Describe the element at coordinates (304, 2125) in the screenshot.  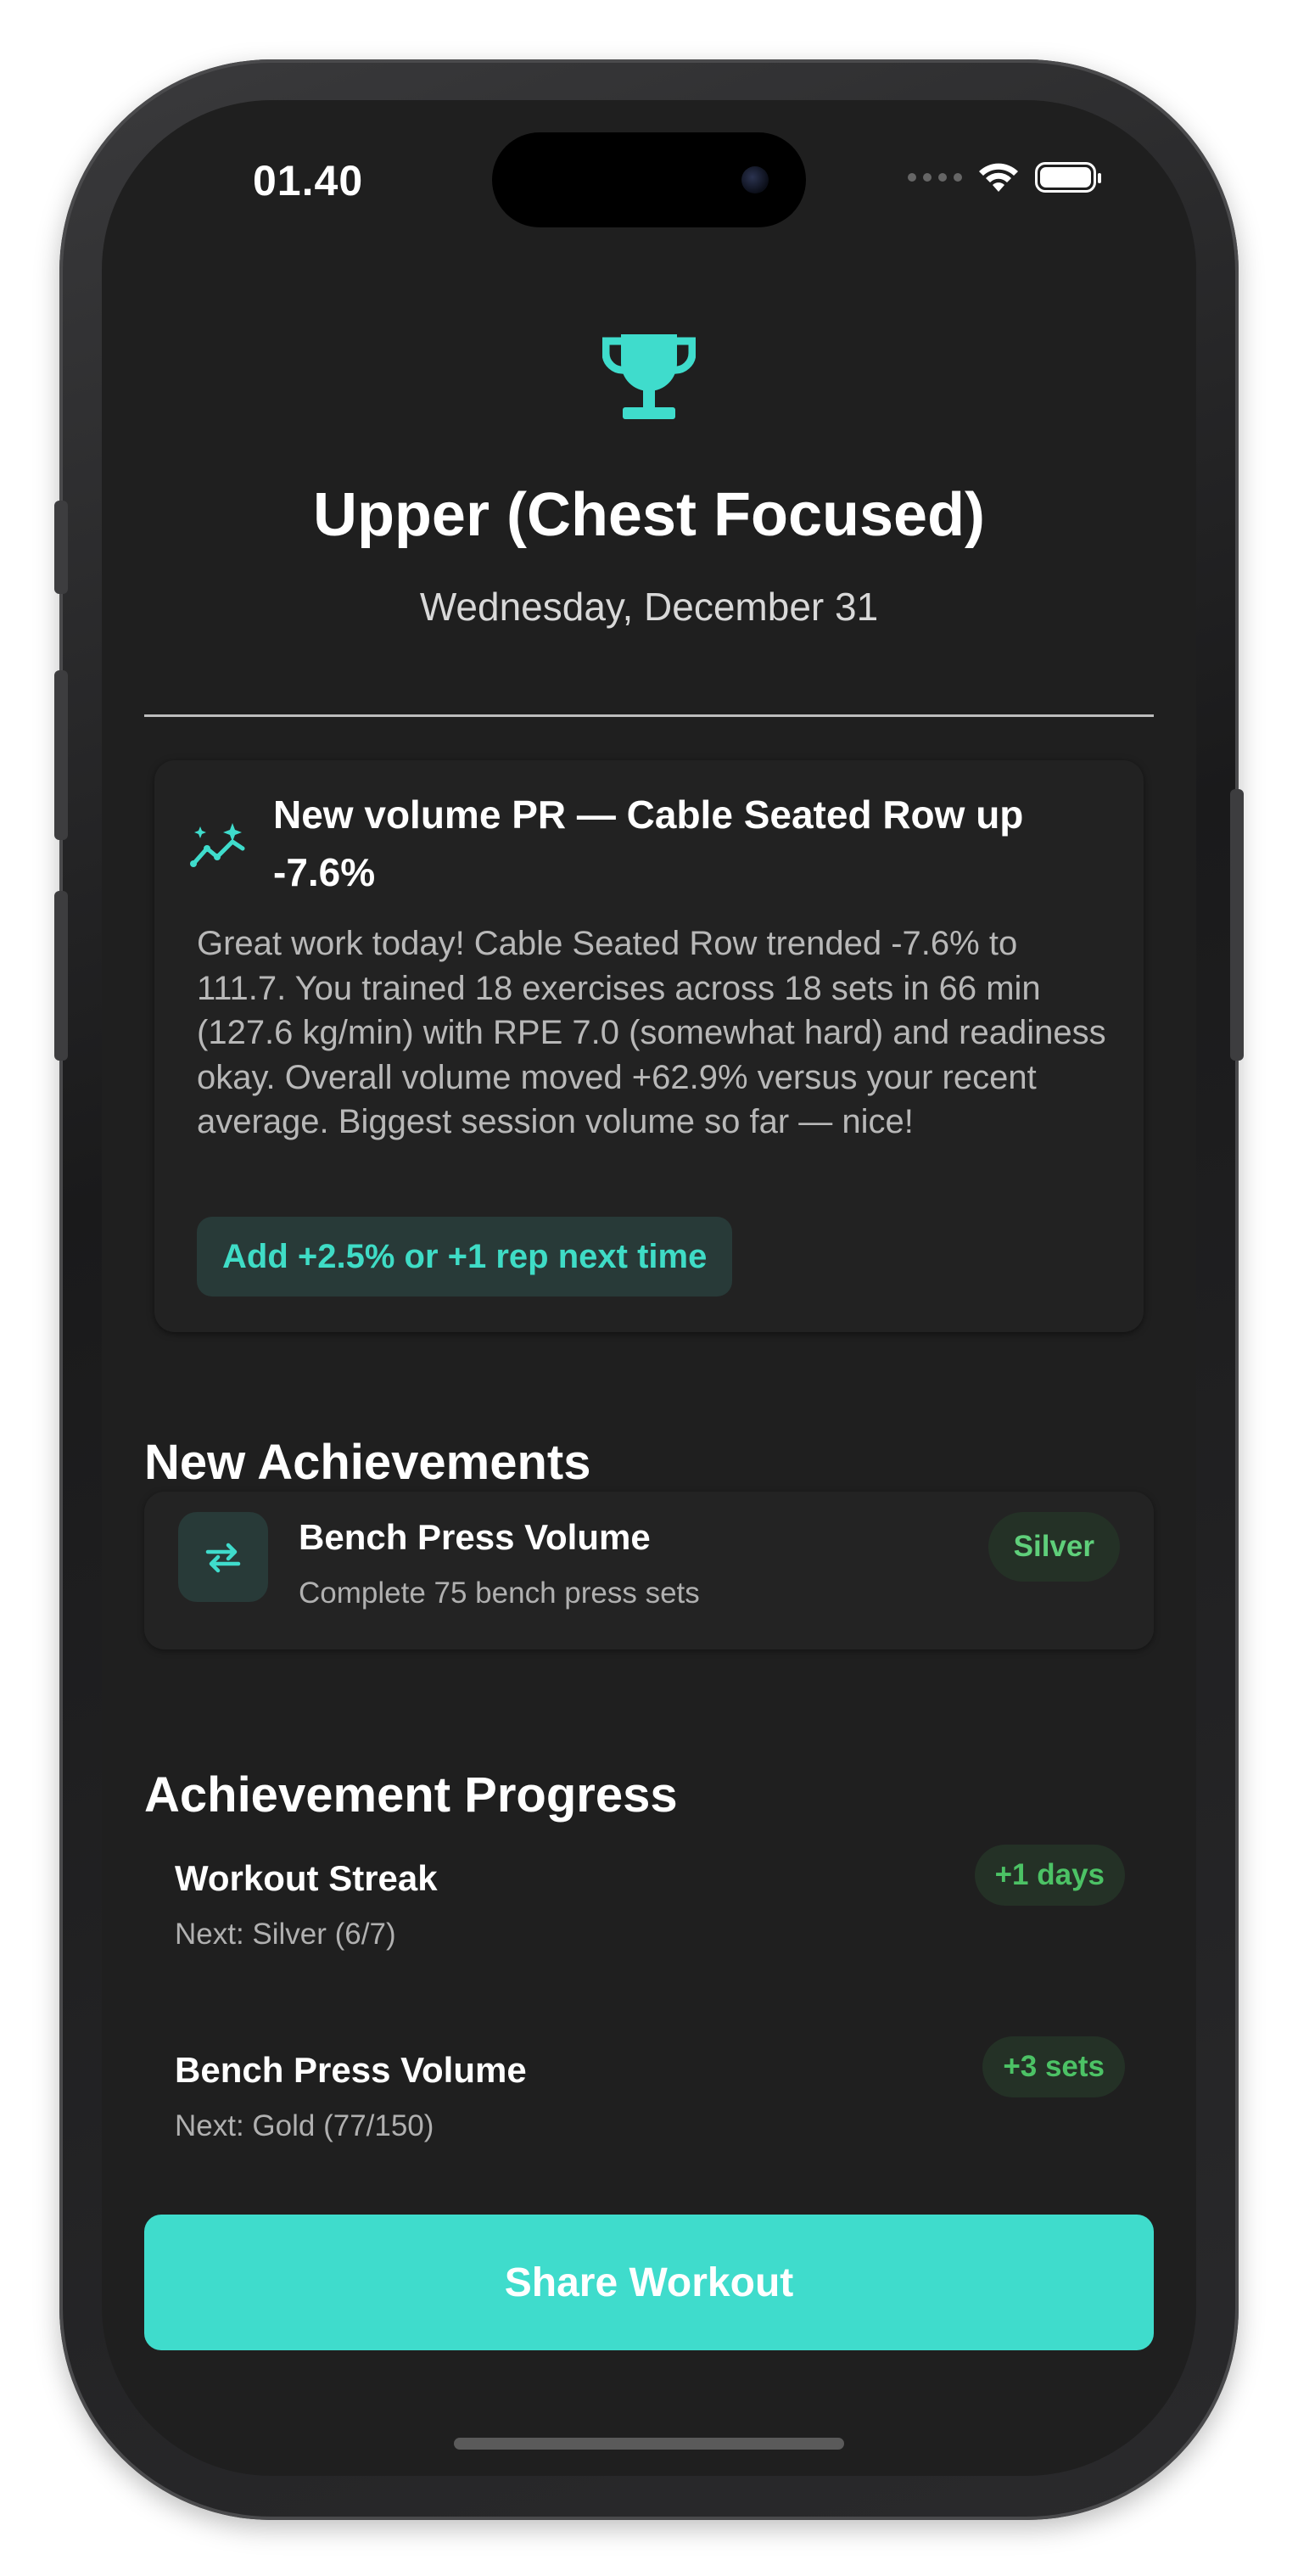
I see `progress-next: Next: Gold (77/150)` at that location.